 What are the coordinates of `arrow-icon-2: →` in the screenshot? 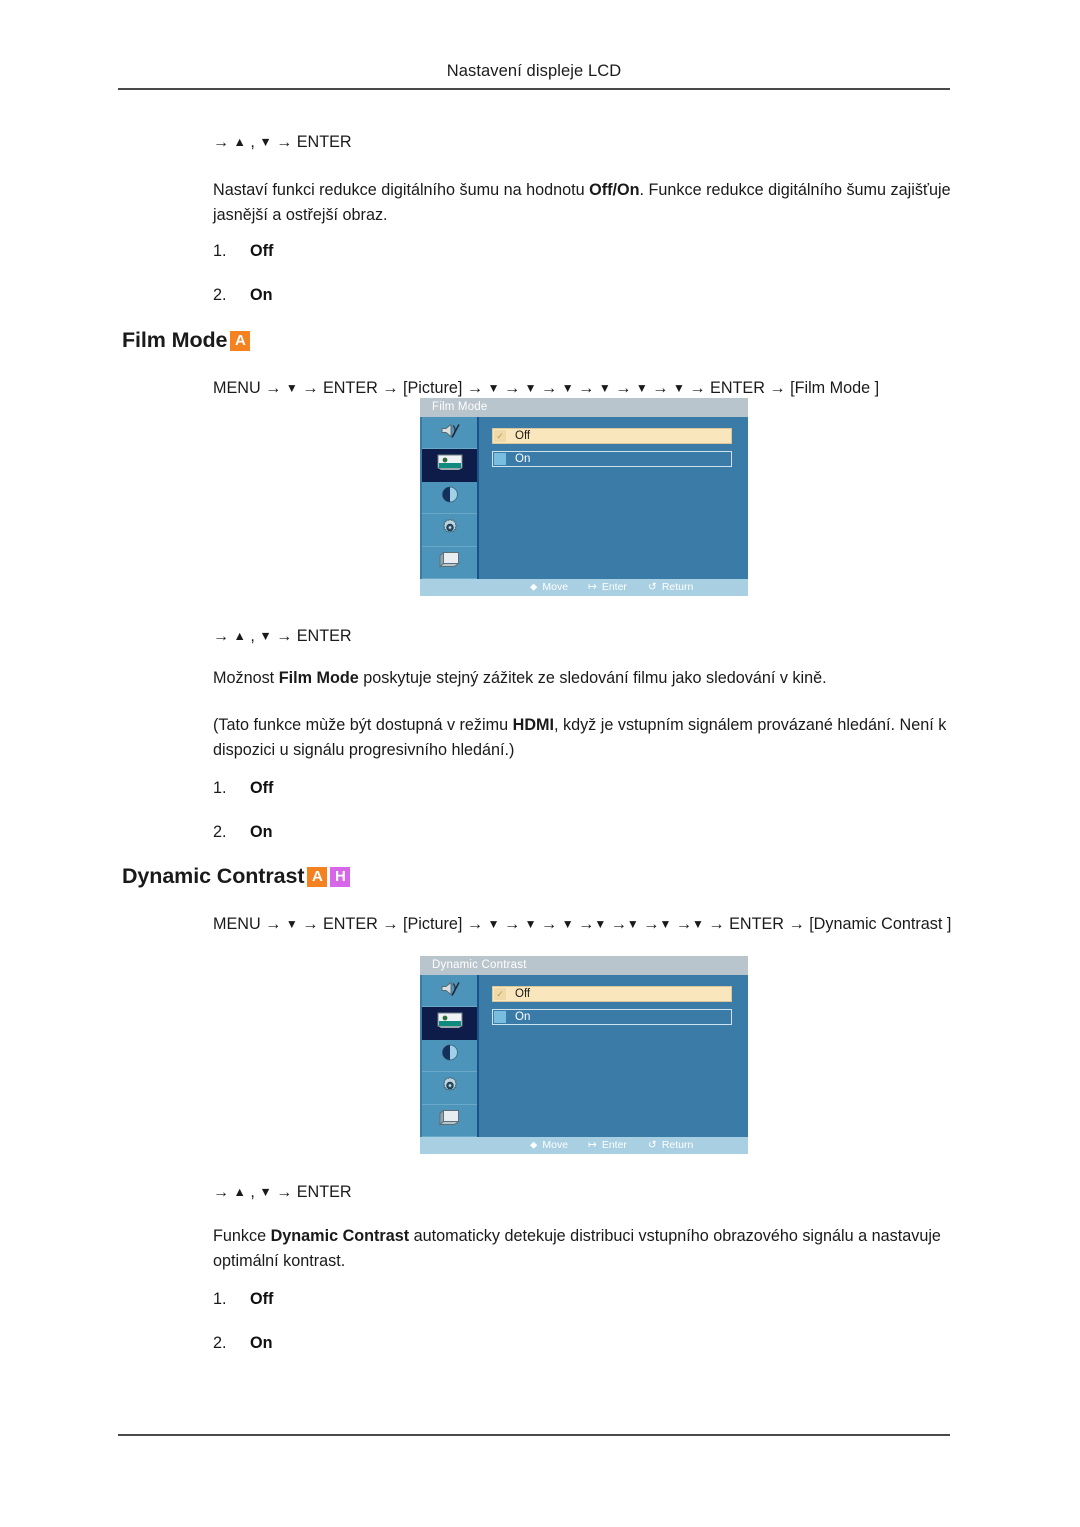 It's located at (284, 636).